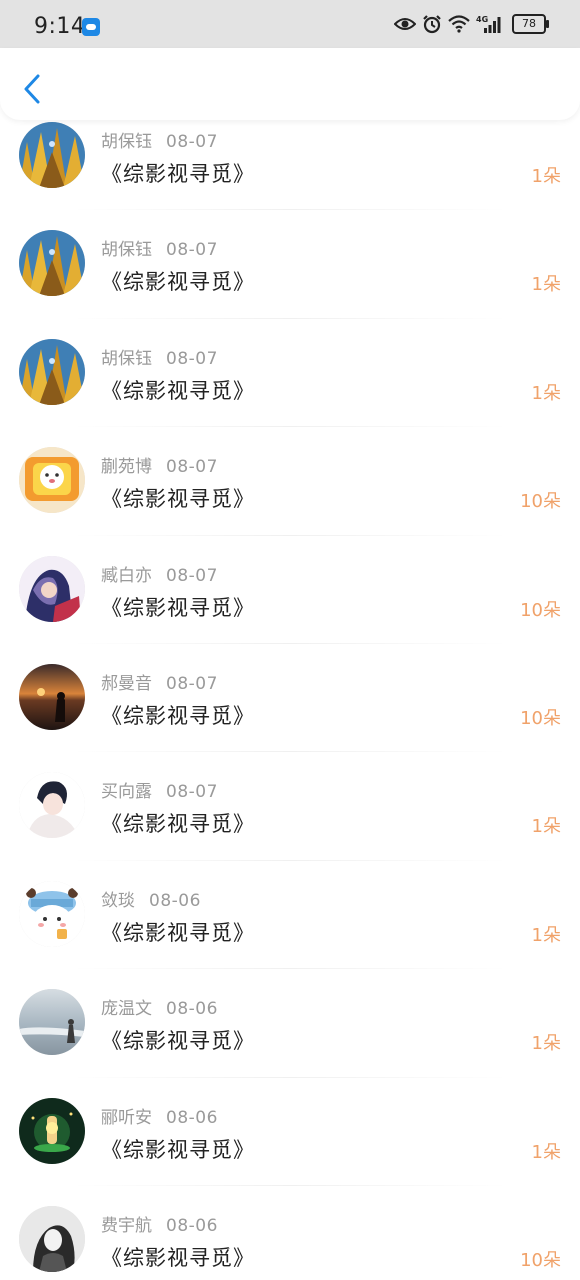 The height and width of the screenshot is (1280, 580). I want to click on list-item: 买向露 08-07 《综影视寻觅》 1朵, so click(290, 817).